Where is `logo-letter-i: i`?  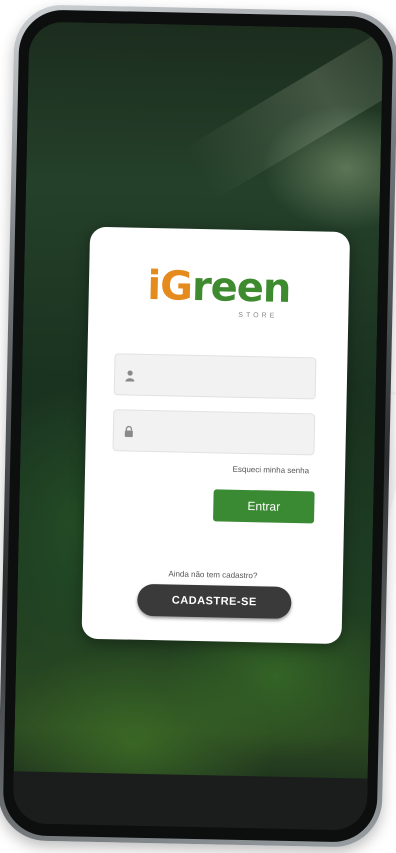 logo-letter-i: i is located at coordinates (153, 286).